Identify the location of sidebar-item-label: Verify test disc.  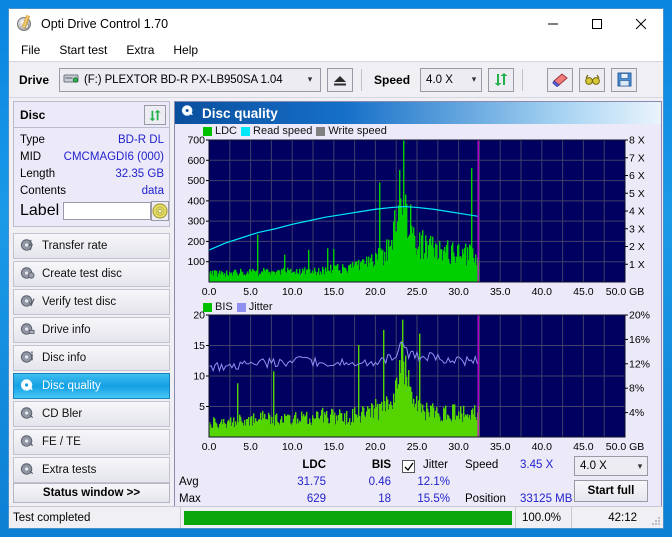
(79, 302).